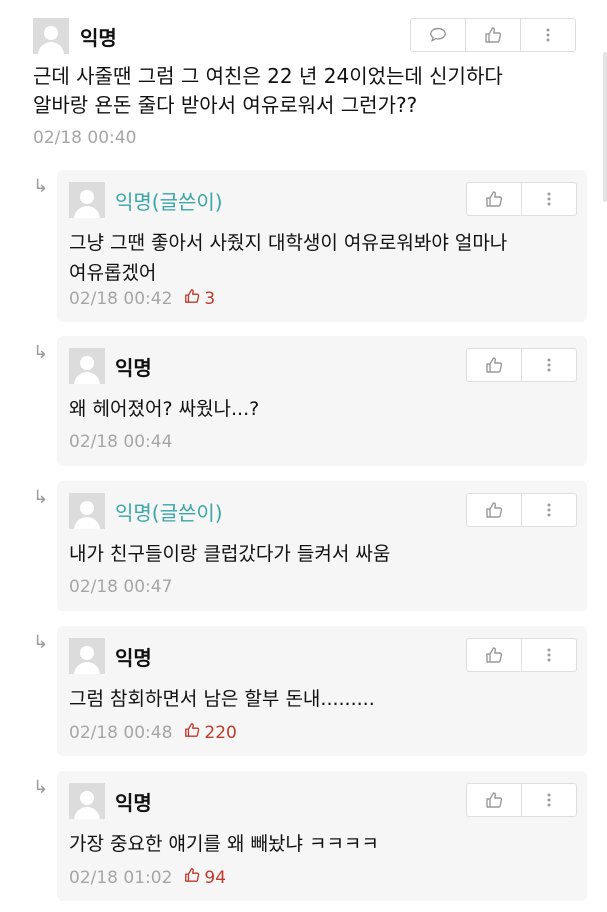 The height and width of the screenshot is (912, 607). I want to click on comment-text-line: 근데 사줄땐 그럼 그 여친은 22 년 24이었는데 신기하다, so click(268, 76).